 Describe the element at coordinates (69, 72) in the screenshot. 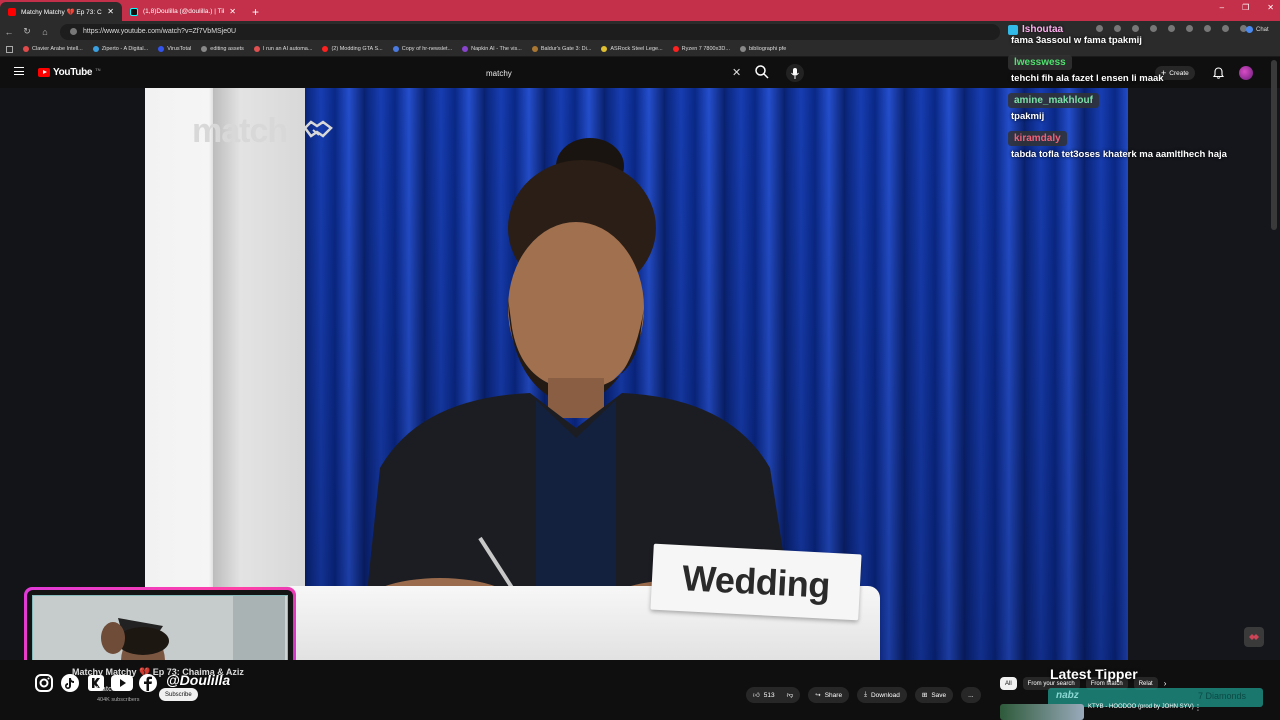

I see `youtube-logo: YouTube TN` at that location.